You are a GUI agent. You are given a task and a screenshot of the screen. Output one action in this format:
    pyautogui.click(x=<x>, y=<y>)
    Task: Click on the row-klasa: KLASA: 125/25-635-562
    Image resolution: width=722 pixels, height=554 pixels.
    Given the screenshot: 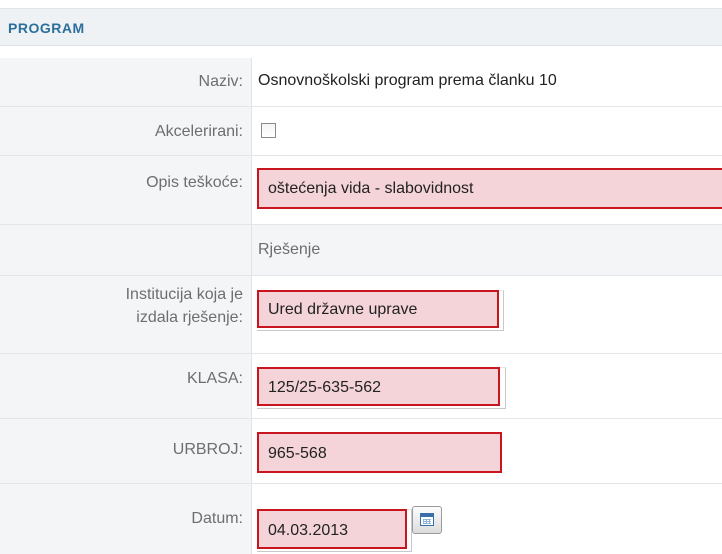 What is the action you would take?
    pyautogui.click(x=361, y=386)
    